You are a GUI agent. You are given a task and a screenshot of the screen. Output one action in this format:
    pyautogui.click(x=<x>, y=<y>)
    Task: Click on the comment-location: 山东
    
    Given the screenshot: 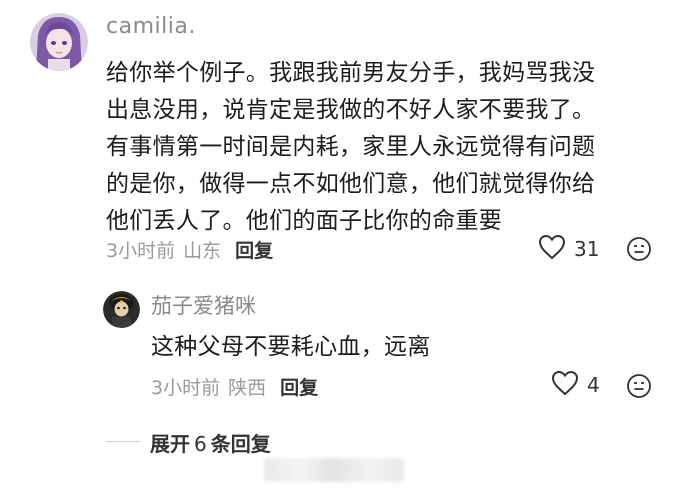 What is the action you would take?
    pyautogui.click(x=202, y=251)
    